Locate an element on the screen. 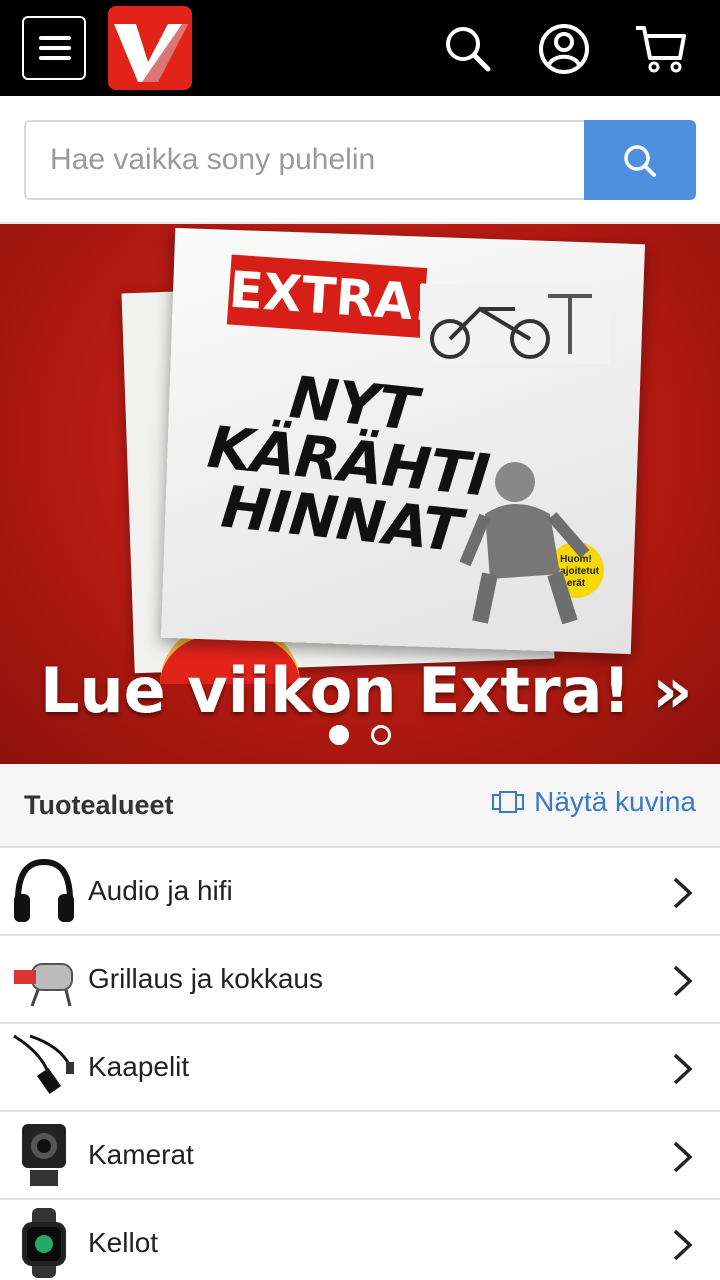 Image resolution: width=720 pixels, height=1280 pixels. headphones-icon is located at coordinates (44, 890).